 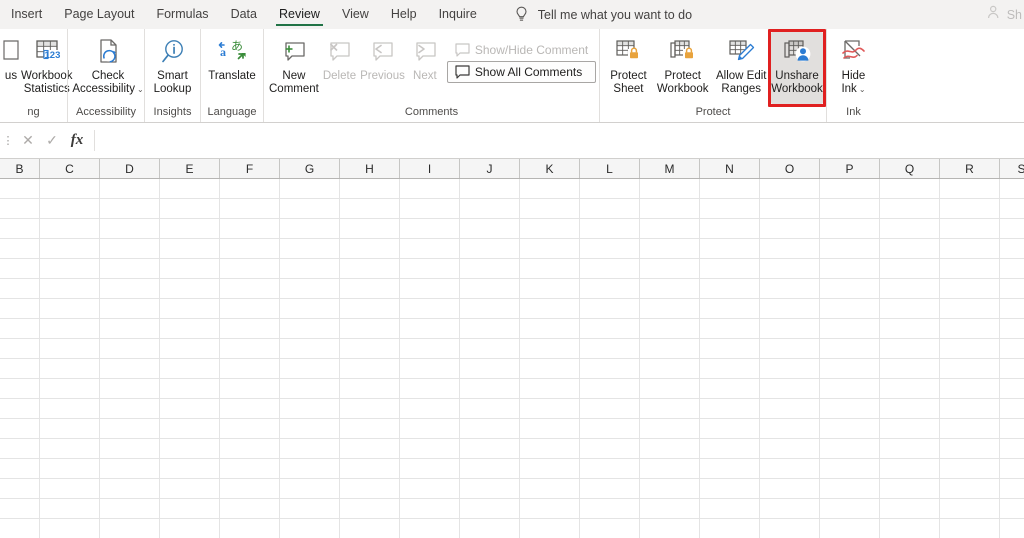 What do you see at coordinates (628, 68) in the screenshot?
I see `protect-sheet-button: Protect Sheet` at bounding box center [628, 68].